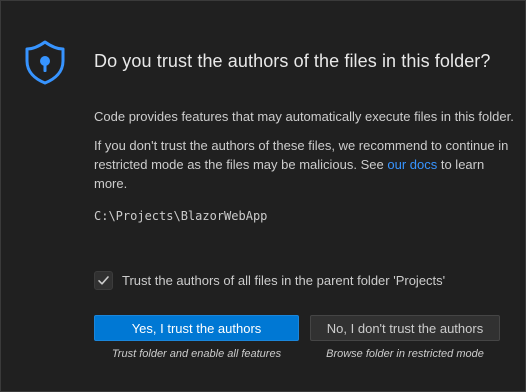 The image size is (526, 392). I want to click on checkmark-icon, so click(103, 280).